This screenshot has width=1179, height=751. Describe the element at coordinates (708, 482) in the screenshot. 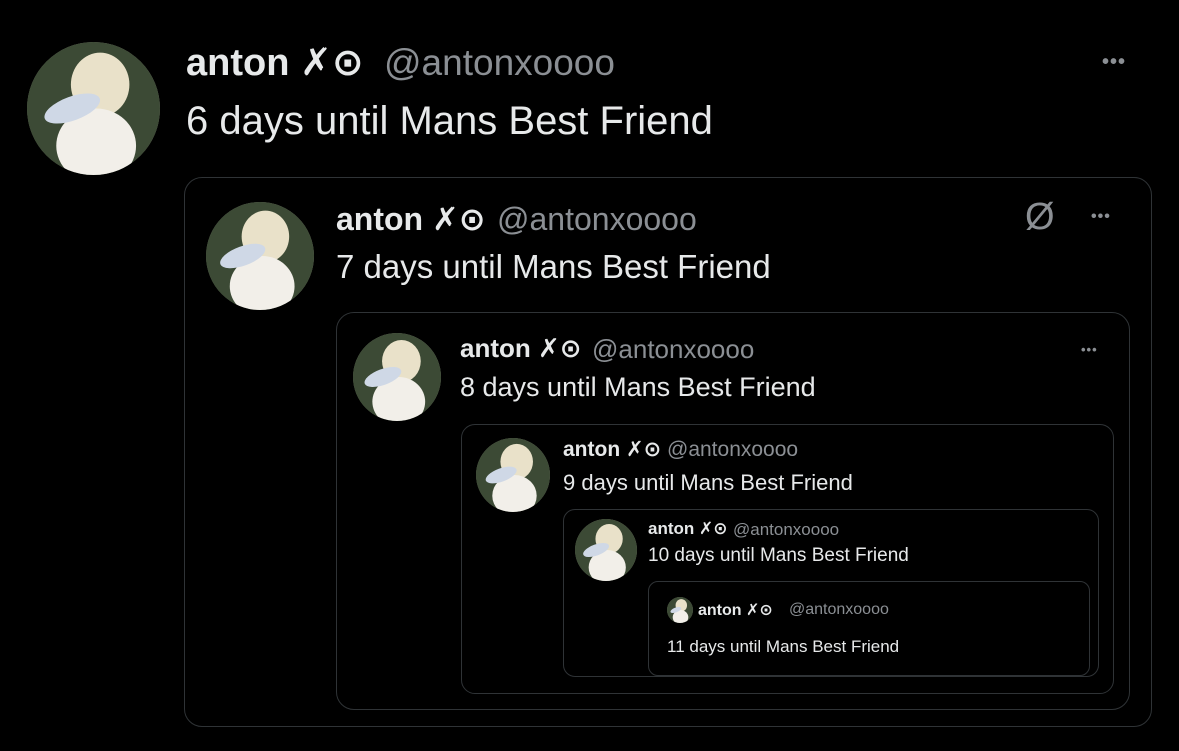

I see `tweet-text: 9 days until Mans Best Friend` at that location.